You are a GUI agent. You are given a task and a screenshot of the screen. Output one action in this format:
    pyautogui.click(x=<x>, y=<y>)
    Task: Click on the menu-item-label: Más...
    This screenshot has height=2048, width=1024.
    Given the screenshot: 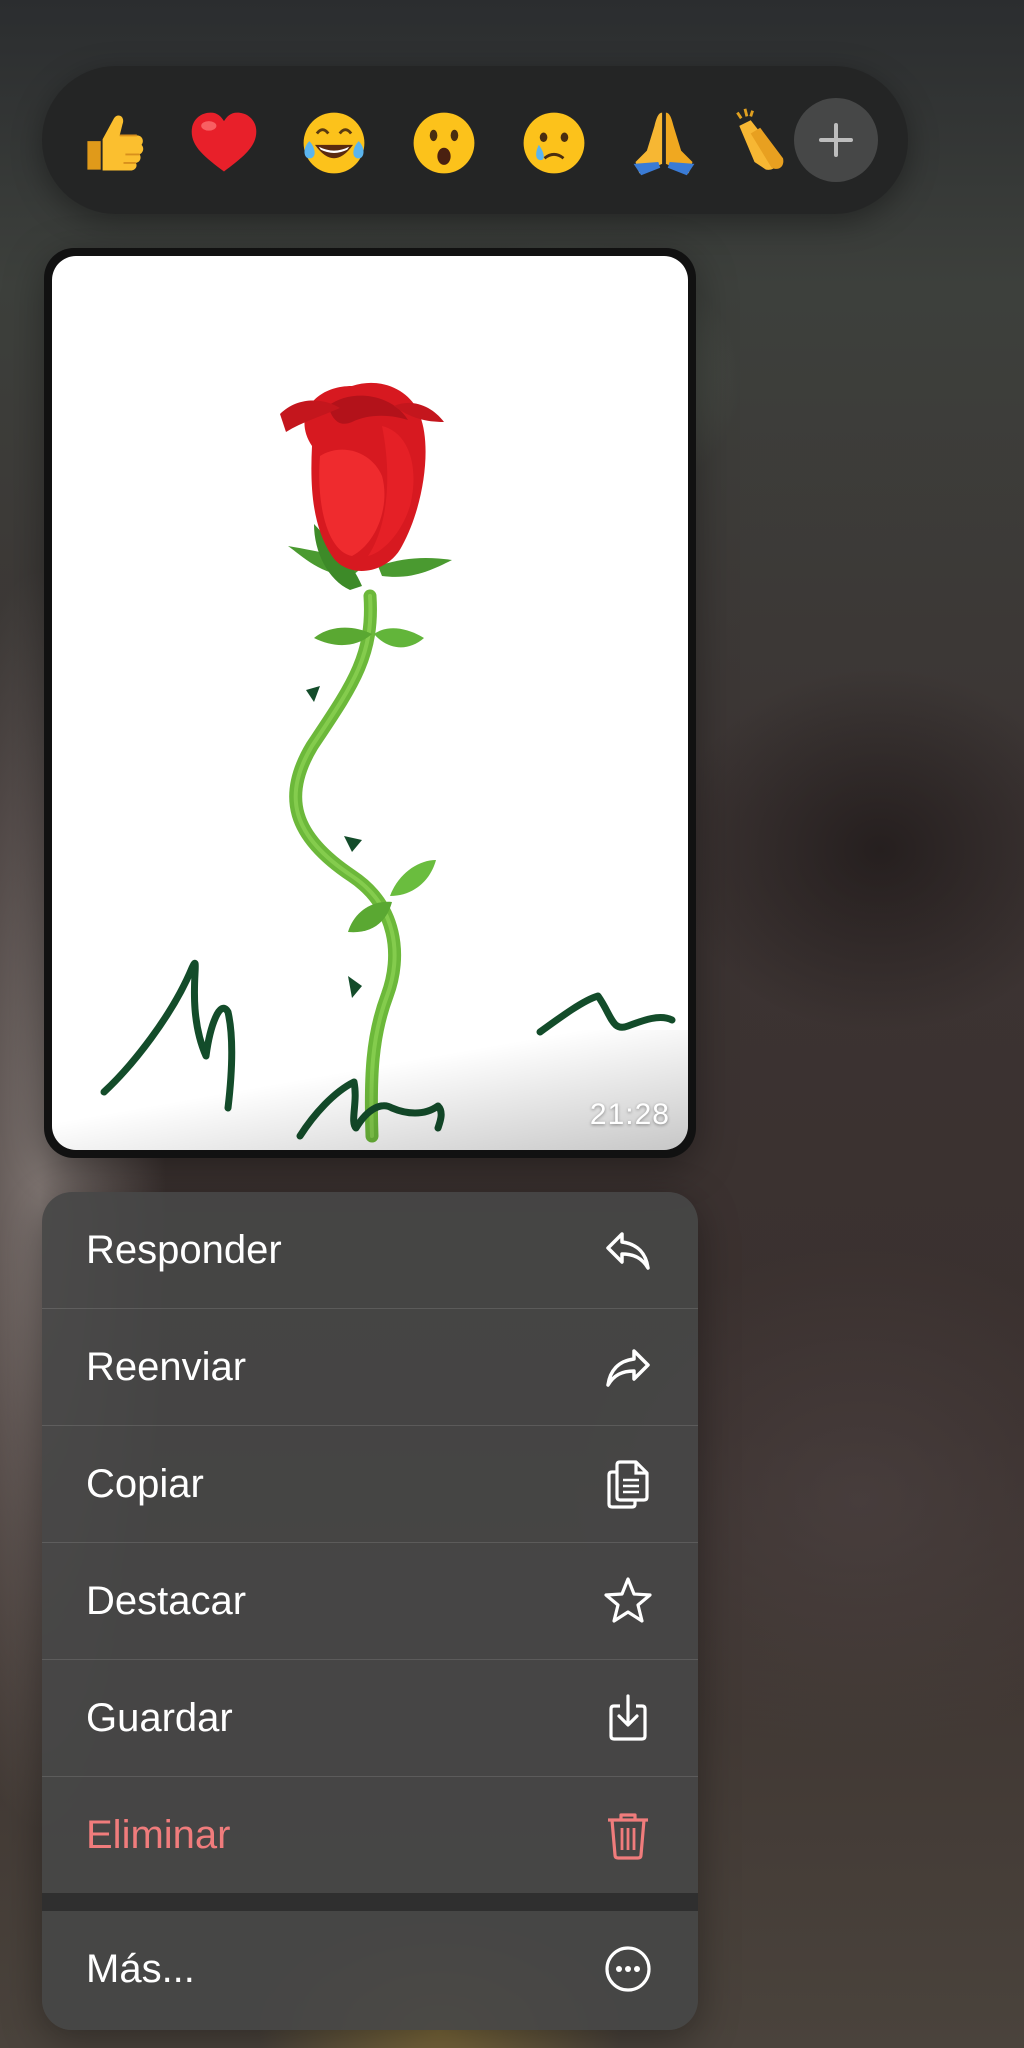 What is the action you would take?
    pyautogui.click(x=140, y=1968)
    